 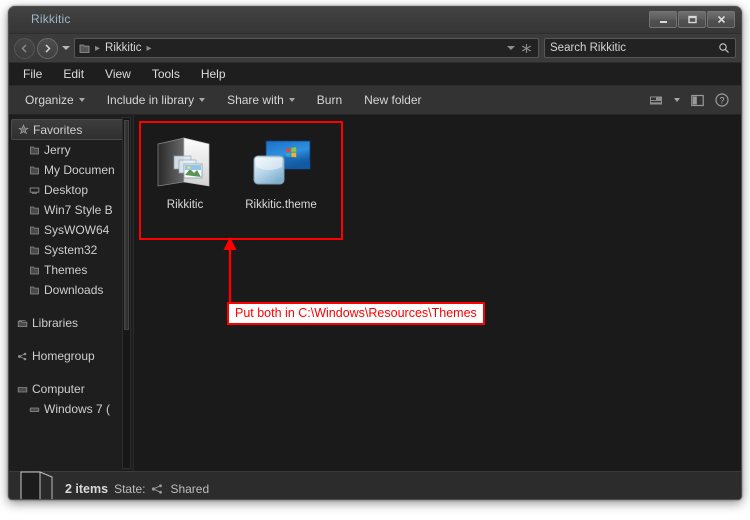 What do you see at coordinates (157, 489) in the screenshot?
I see `shared-icon` at bounding box center [157, 489].